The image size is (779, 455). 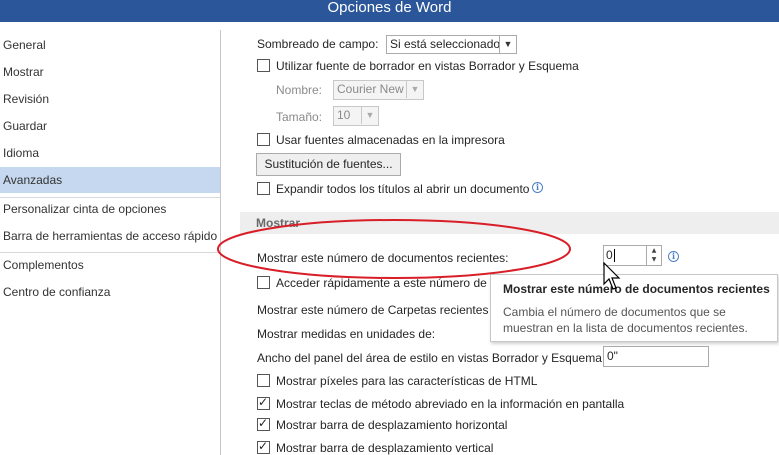 I want to click on v-scrollbar-checkbox, so click(x=263, y=446).